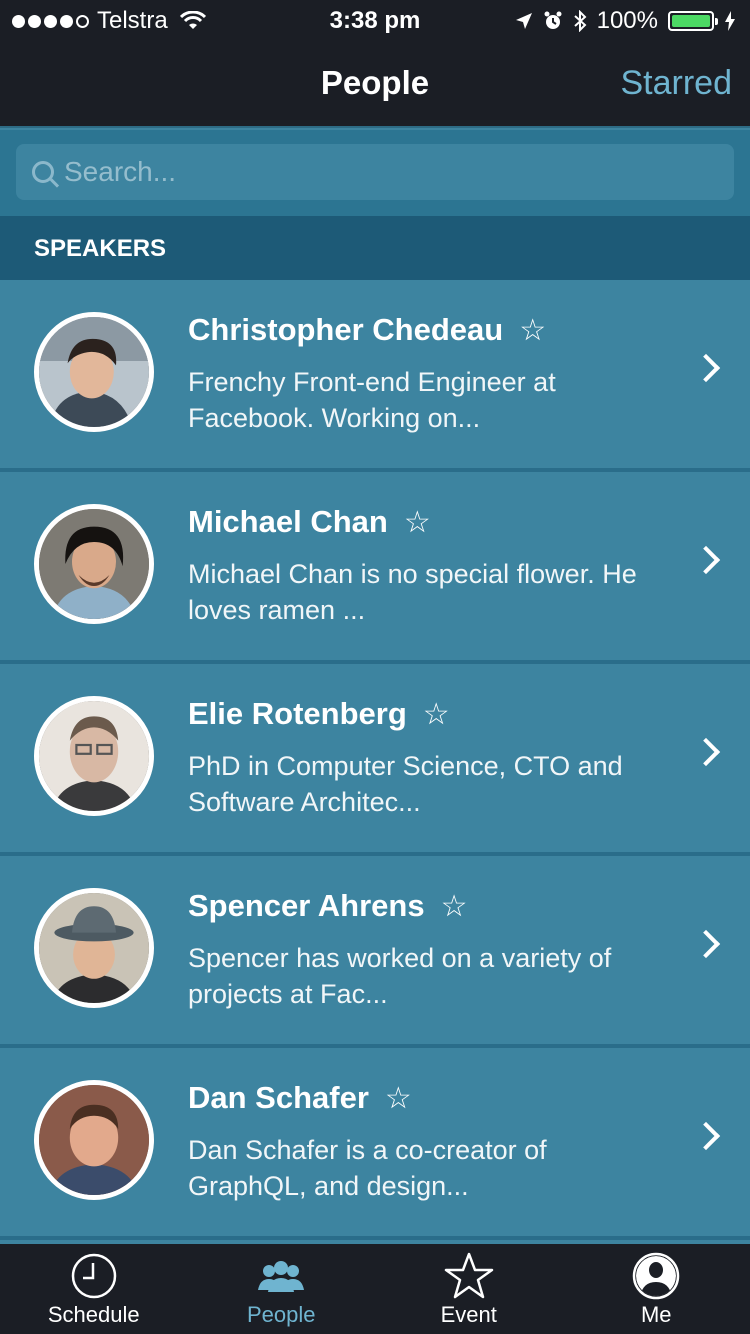 Image resolution: width=750 pixels, height=1334 pixels. What do you see at coordinates (375, 20) in the screenshot?
I see `status-bar: Telstra 3:38 pm 100%` at bounding box center [375, 20].